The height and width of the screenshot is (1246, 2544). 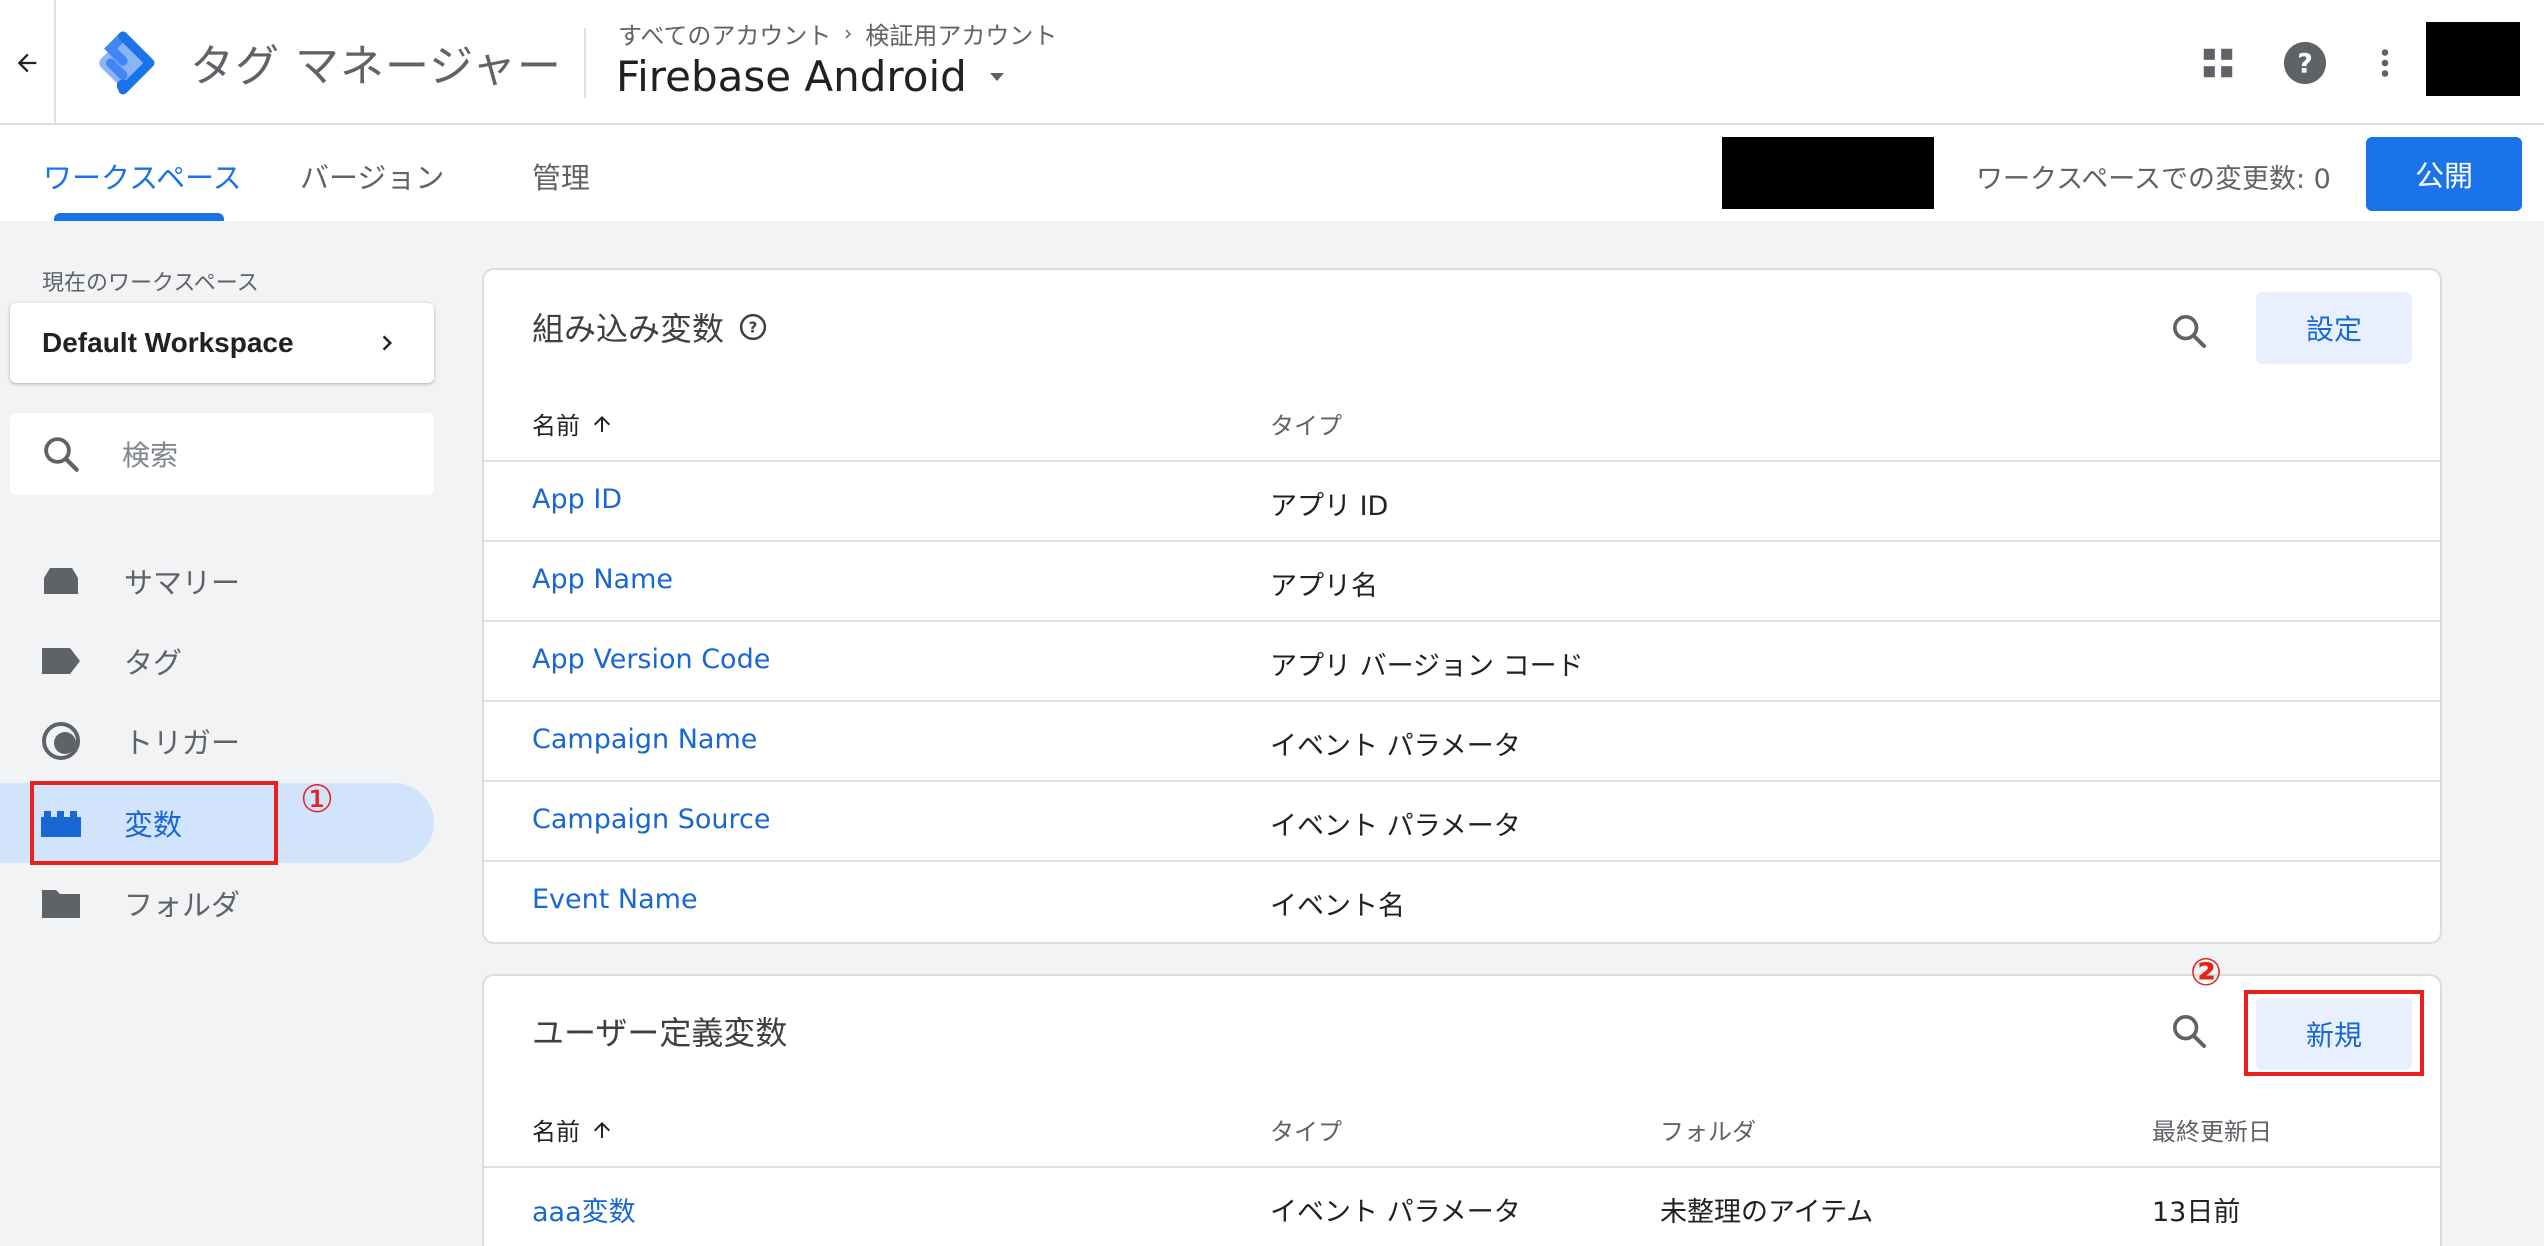 I want to click on variable-name-link: aaa変数, so click(x=584, y=1209).